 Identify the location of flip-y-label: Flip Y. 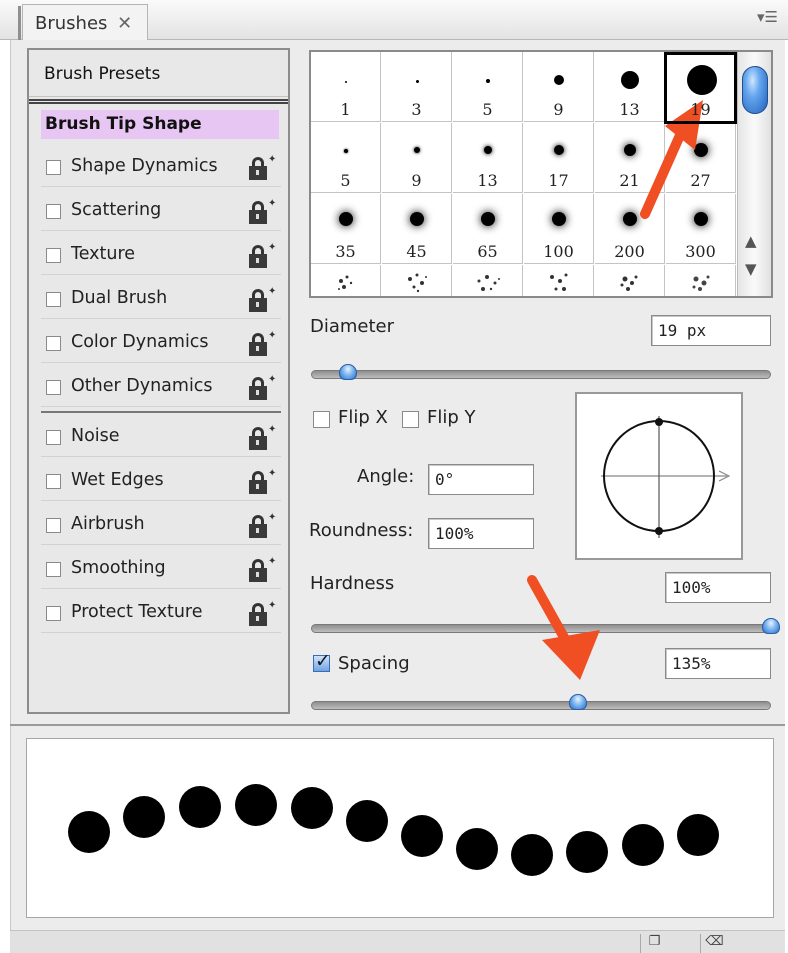
(451, 417).